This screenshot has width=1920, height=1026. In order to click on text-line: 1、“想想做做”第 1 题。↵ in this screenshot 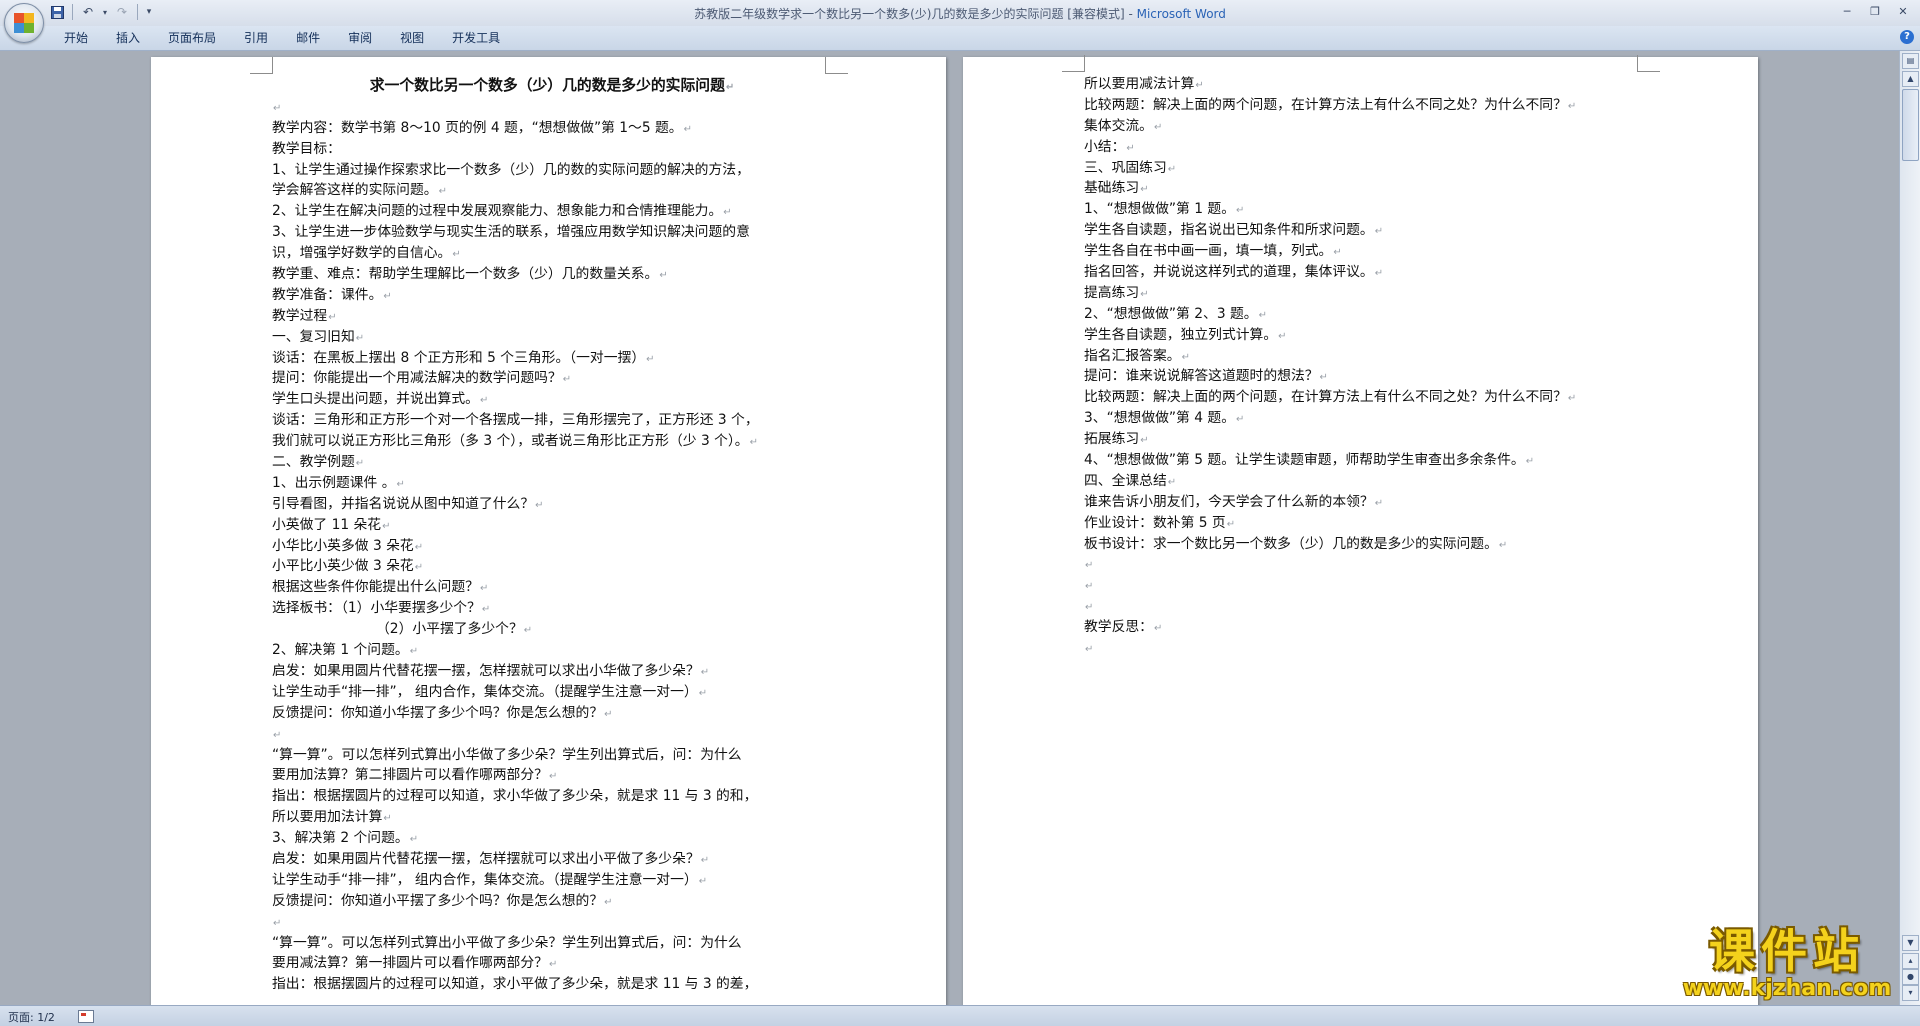, I will do `click(1364, 209)`.